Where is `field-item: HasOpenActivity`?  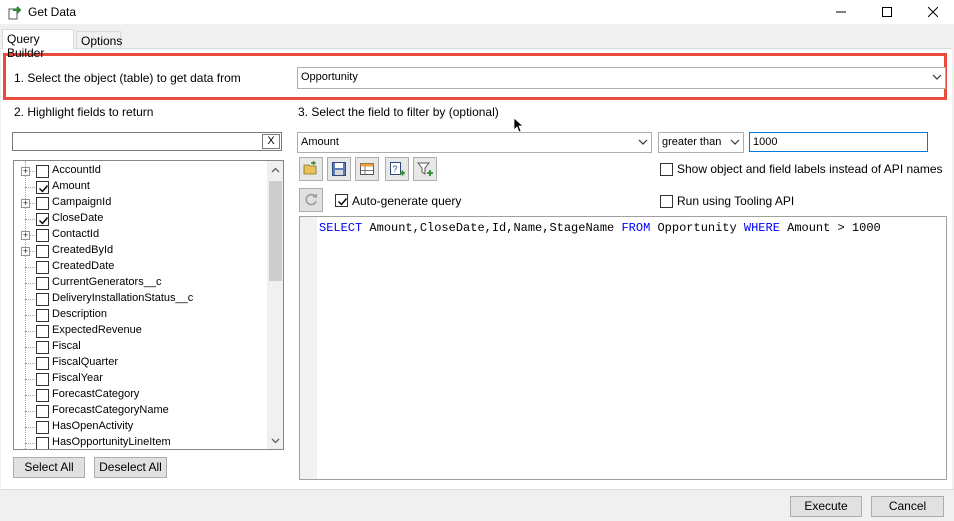
field-item: HasOpenActivity is located at coordinates (140, 427).